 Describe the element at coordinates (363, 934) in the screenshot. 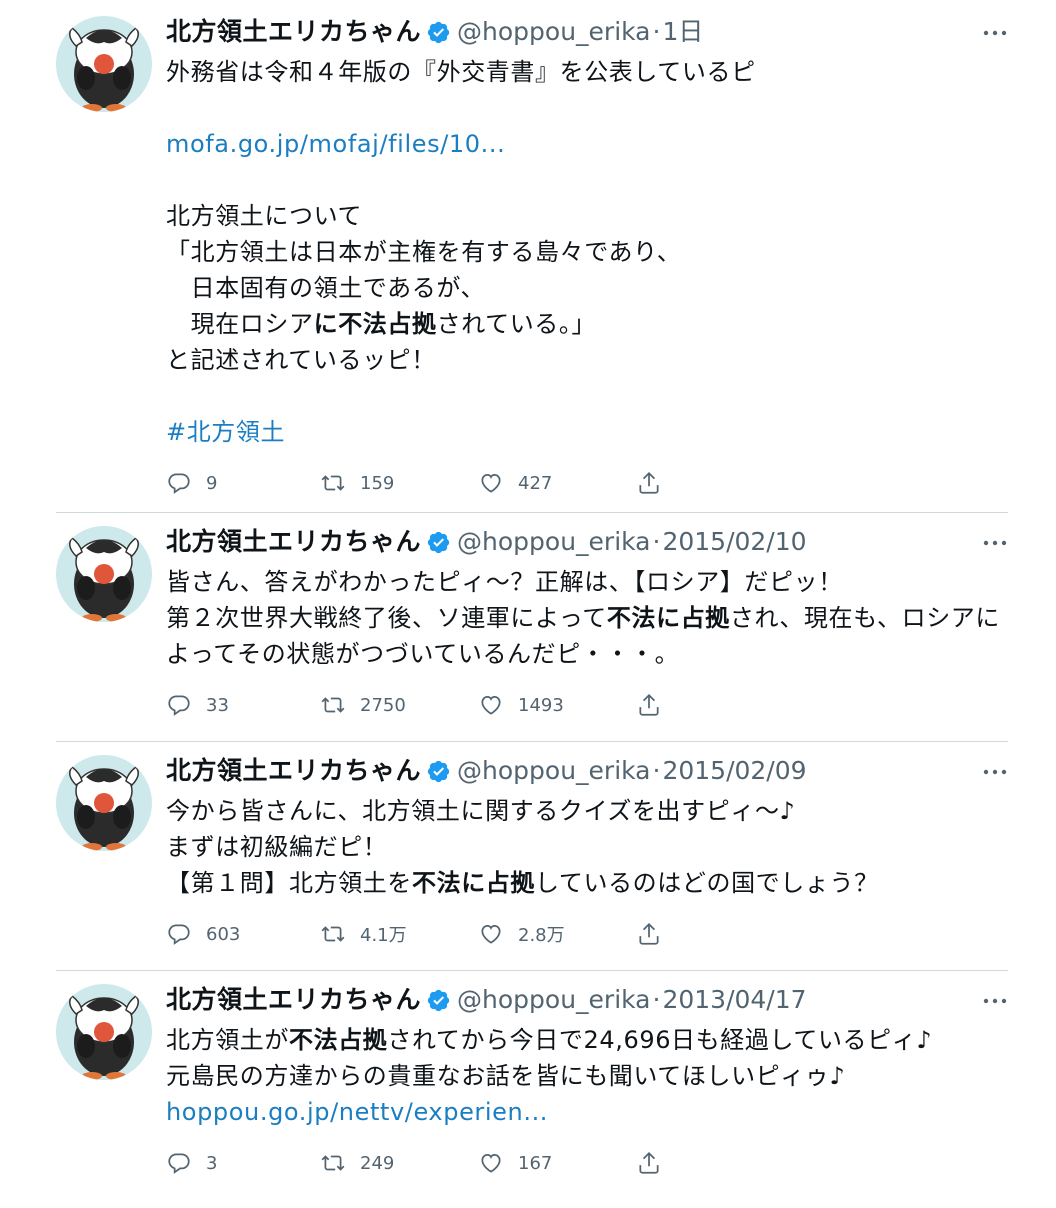

I see `retweet-button: 4.1万` at that location.